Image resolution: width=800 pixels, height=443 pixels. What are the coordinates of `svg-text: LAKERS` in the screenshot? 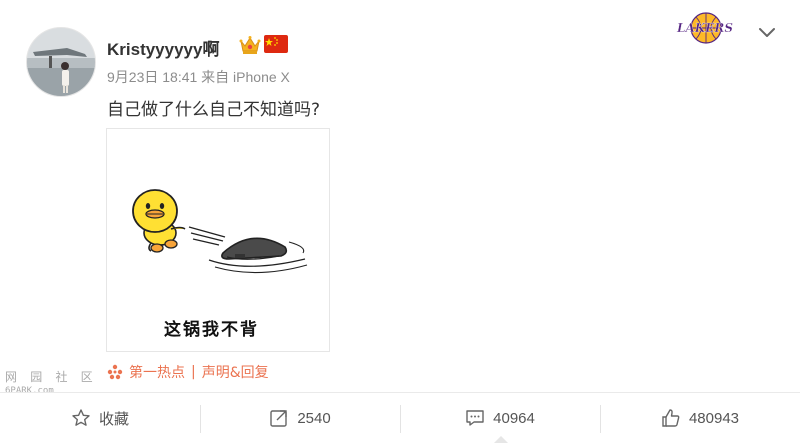 It's located at (704, 28).